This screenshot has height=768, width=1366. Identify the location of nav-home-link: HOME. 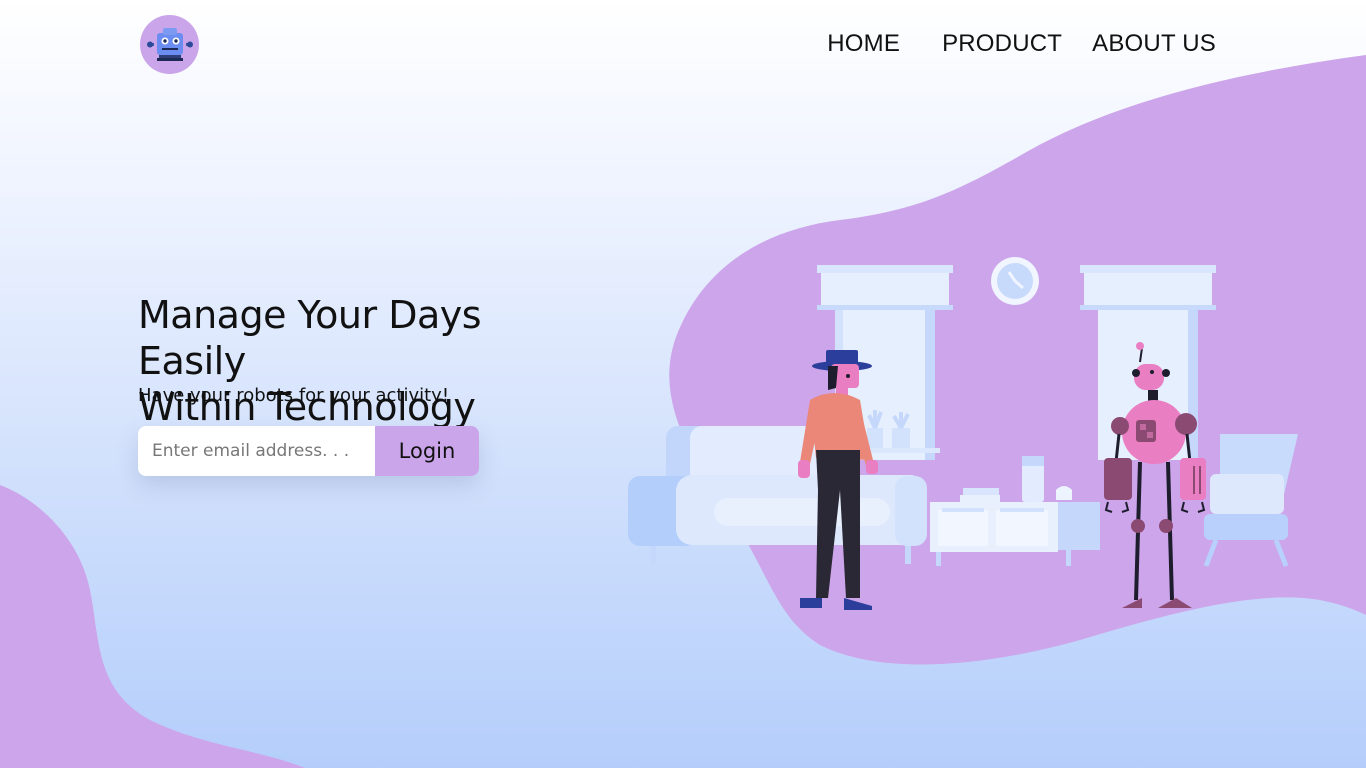
(863, 44).